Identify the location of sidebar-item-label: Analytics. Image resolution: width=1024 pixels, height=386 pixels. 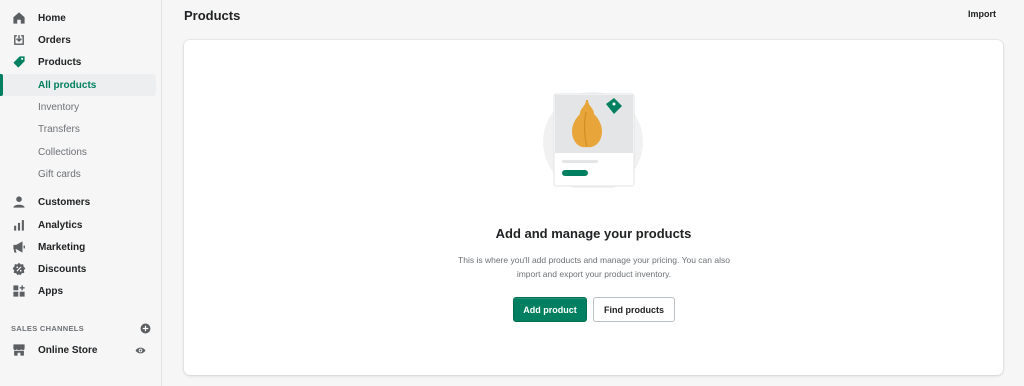
(60, 225).